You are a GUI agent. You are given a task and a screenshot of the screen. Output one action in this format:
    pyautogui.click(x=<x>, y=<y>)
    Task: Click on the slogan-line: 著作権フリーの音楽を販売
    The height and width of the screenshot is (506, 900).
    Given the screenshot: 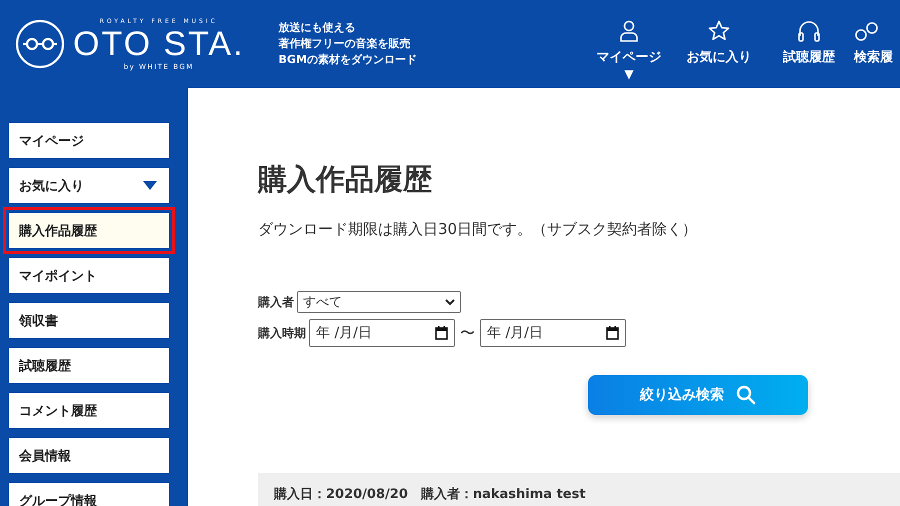 What is the action you would take?
    pyautogui.click(x=345, y=44)
    